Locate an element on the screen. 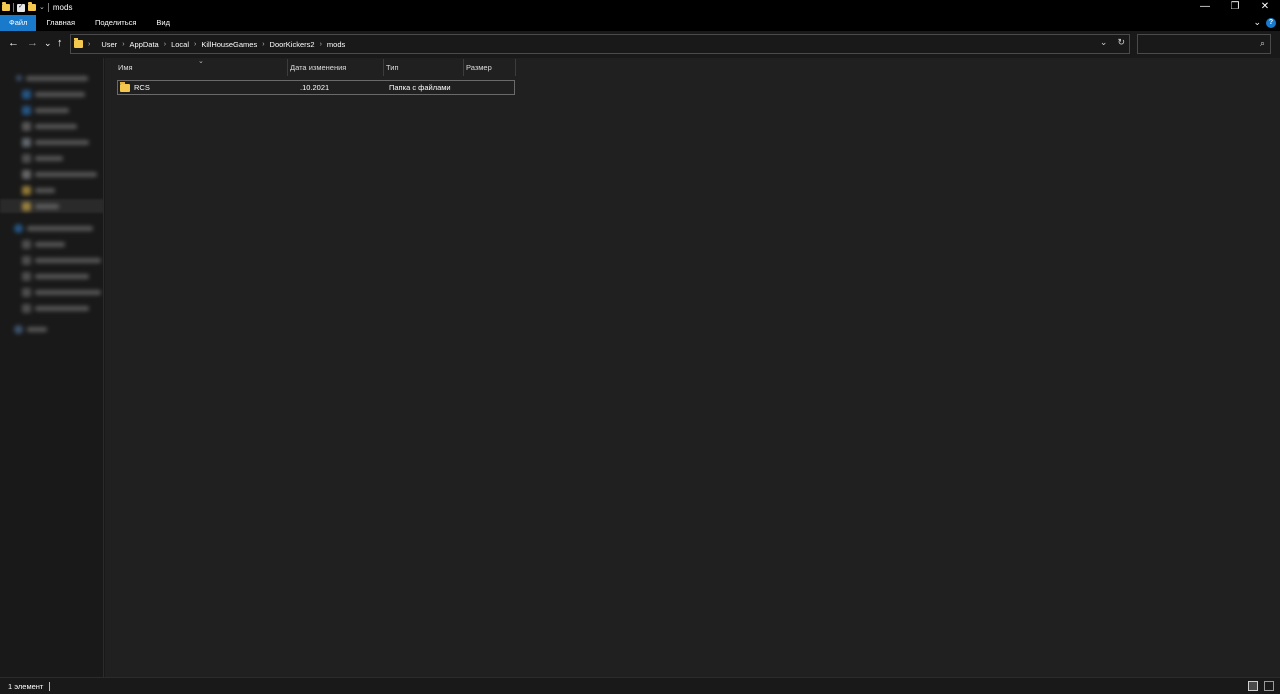 Image resolution: width=1280 pixels, height=694 pixels. tab-file: Файл is located at coordinates (18, 23).